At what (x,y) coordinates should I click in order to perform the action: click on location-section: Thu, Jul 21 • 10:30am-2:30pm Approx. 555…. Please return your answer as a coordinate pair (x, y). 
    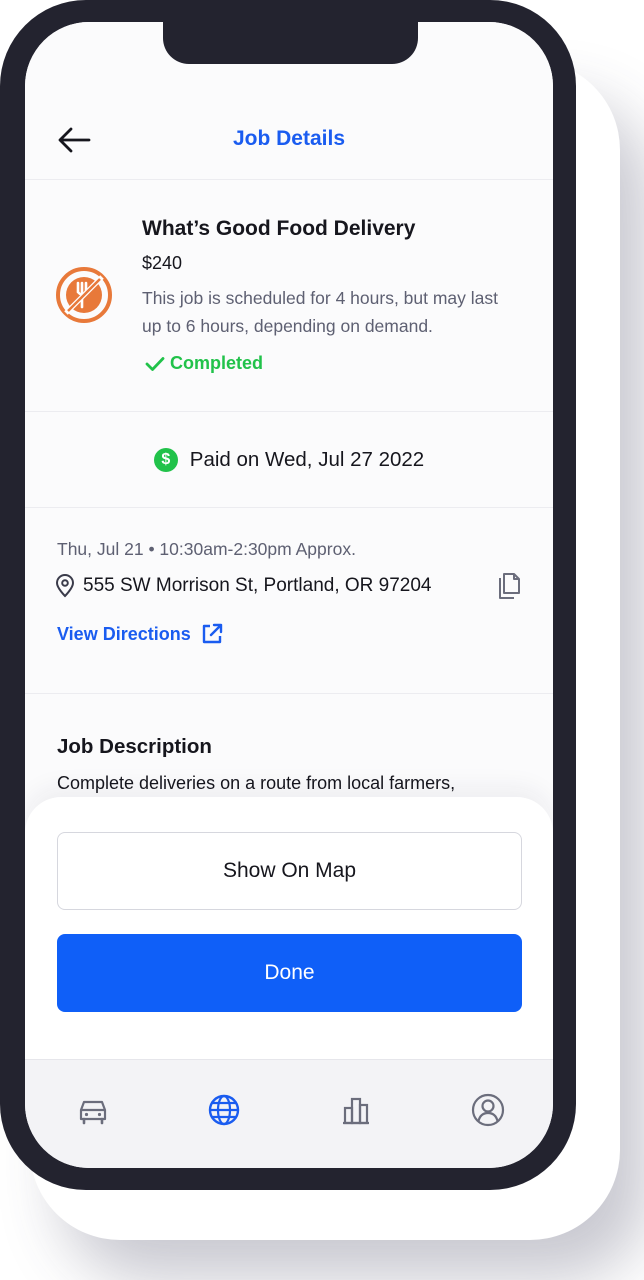
    Looking at the image, I should click on (289, 601).